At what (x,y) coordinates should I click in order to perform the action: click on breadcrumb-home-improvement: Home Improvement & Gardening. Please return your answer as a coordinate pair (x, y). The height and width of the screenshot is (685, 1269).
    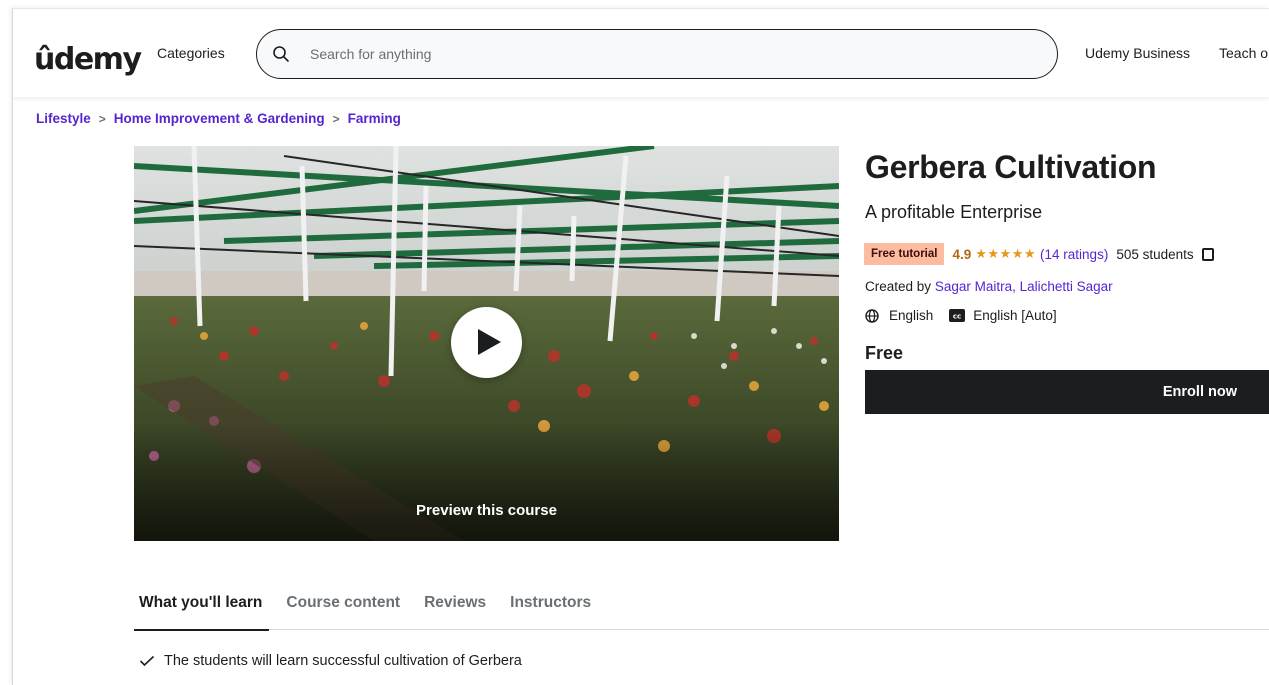
    Looking at the image, I should click on (219, 118).